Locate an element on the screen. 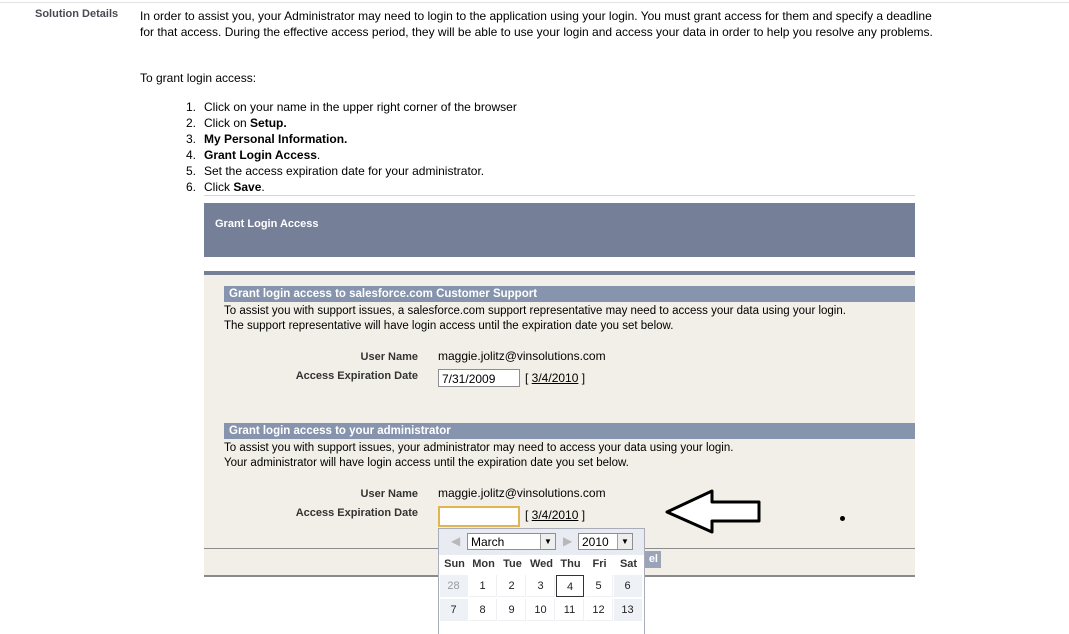 This screenshot has height=634, width=1069. admin-expiration-label: Access Expiration Date is located at coordinates (356, 513).